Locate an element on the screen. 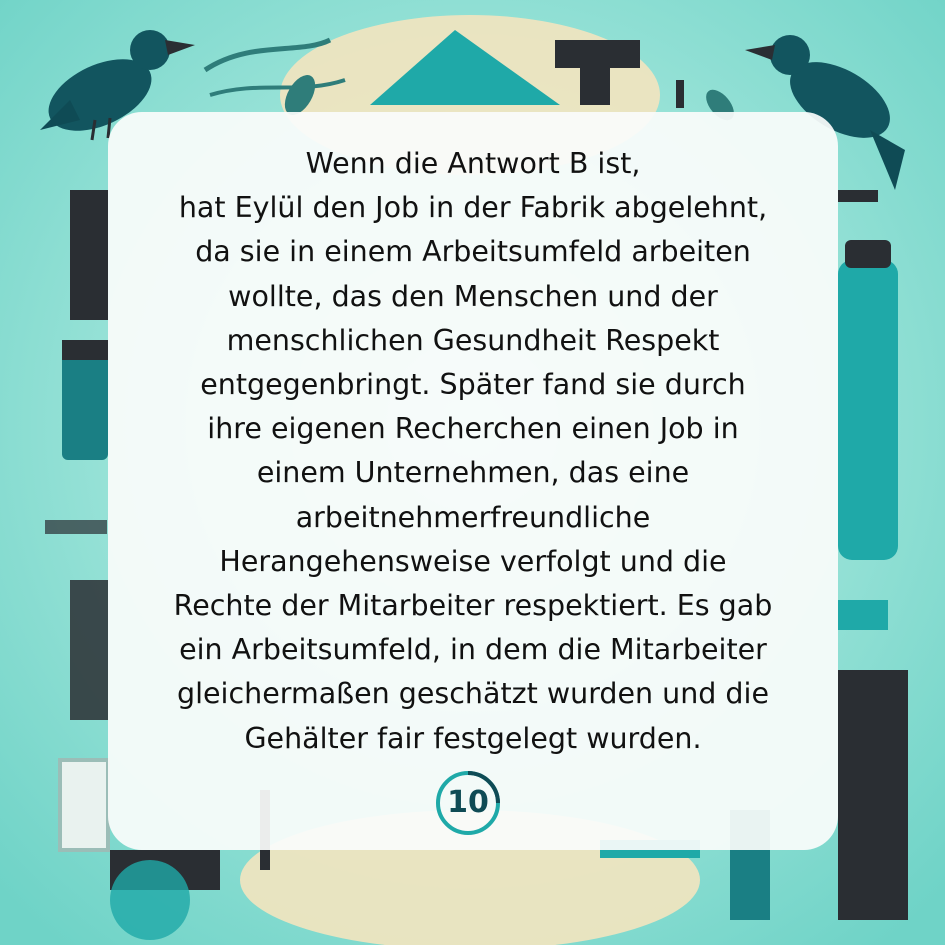 This screenshot has height=945, width=945. page-number-badge: 10 is located at coordinates (468, 803).